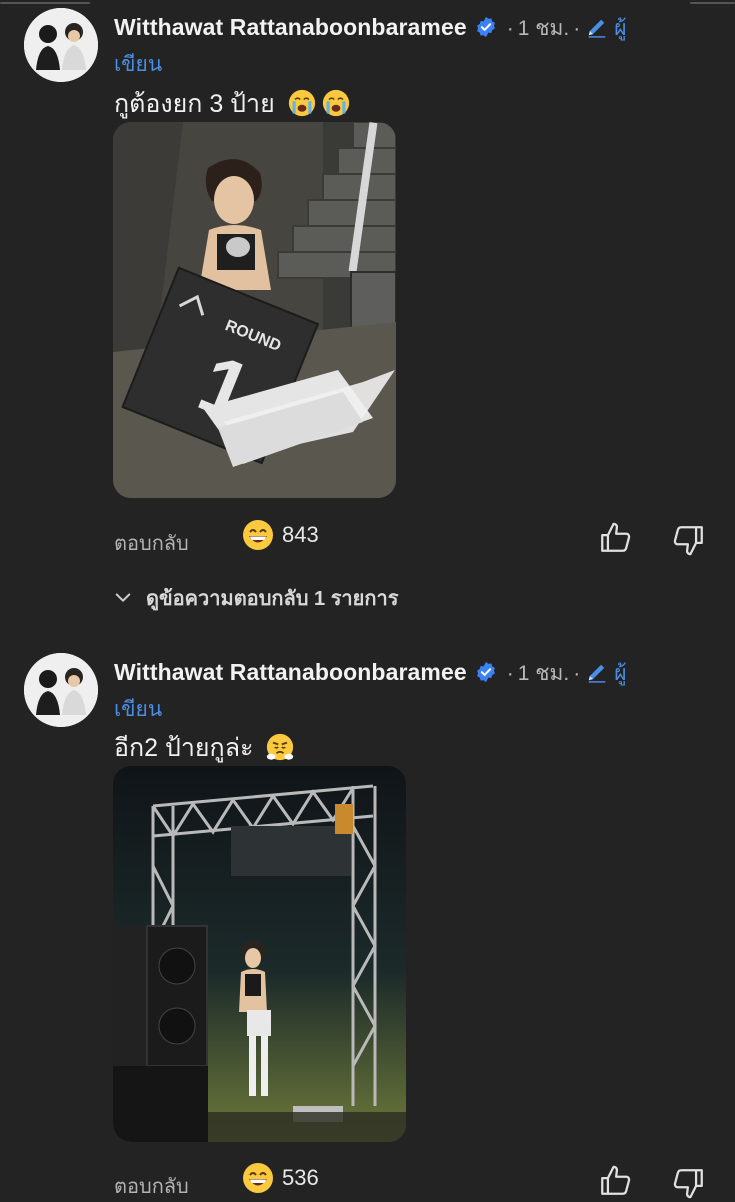 This screenshot has width=735, height=1202. Describe the element at coordinates (367, 3) in the screenshot. I see `top-divider` at that location.